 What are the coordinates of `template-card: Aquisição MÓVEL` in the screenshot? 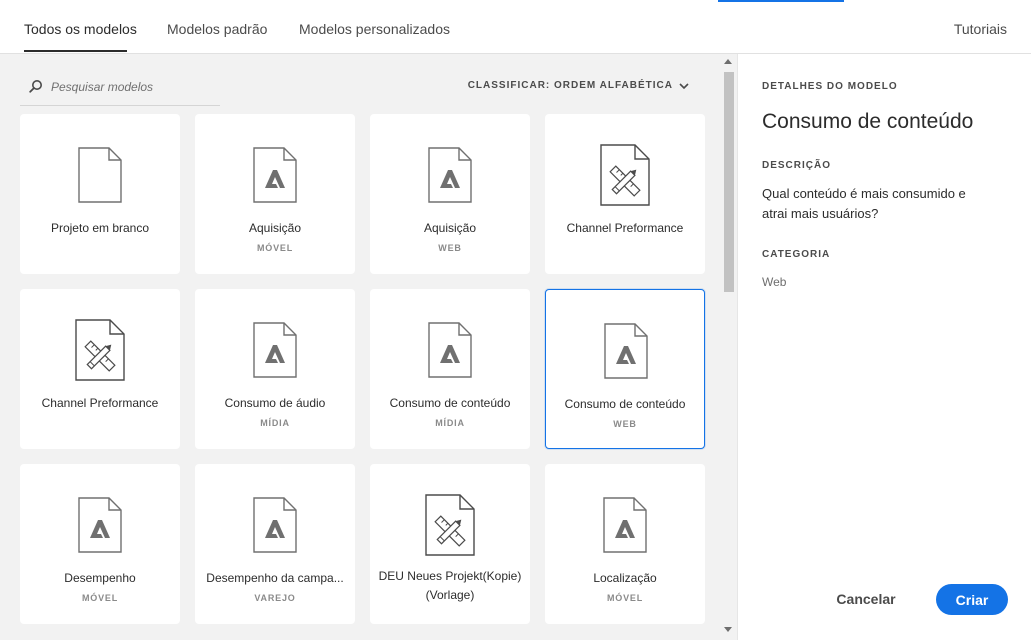 It's located at (275, 194).